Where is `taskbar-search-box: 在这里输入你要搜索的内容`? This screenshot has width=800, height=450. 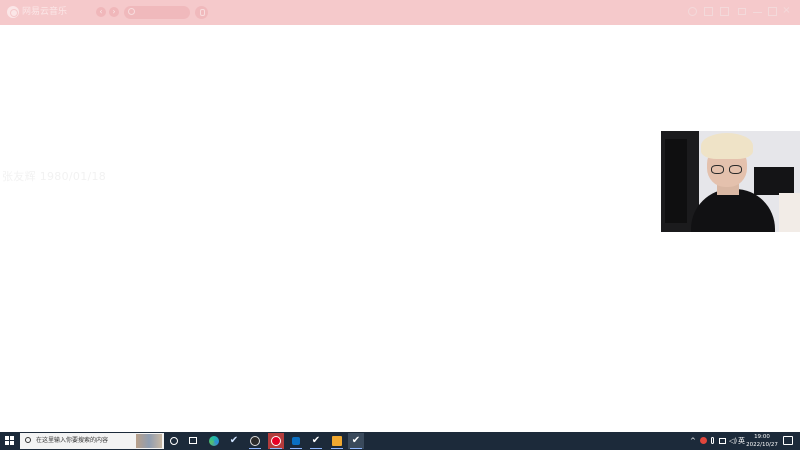 taskbar-search-box: 在这里输入你要搜索的内容 is located at coordinates (92, 441).